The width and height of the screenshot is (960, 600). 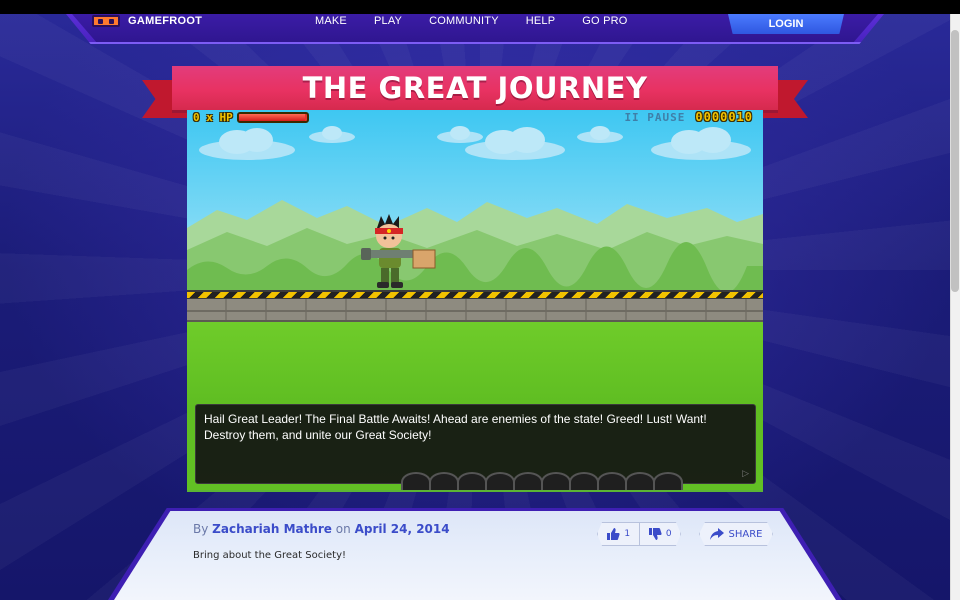 I want to click on page-scrollbar, so click(x=955, y=307).